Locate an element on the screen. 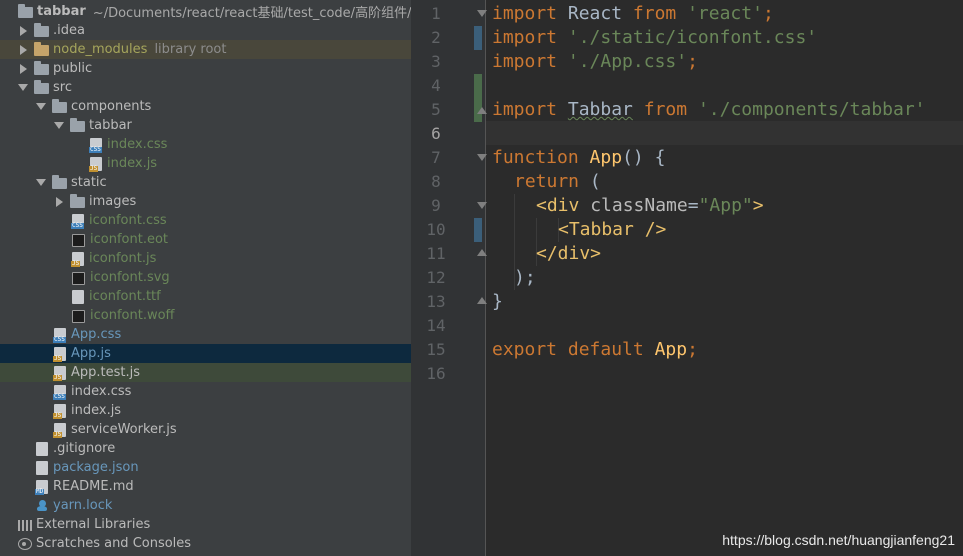  tree-item-iconfont-woff: iconfont.woff is located at coordinates (205, 315).